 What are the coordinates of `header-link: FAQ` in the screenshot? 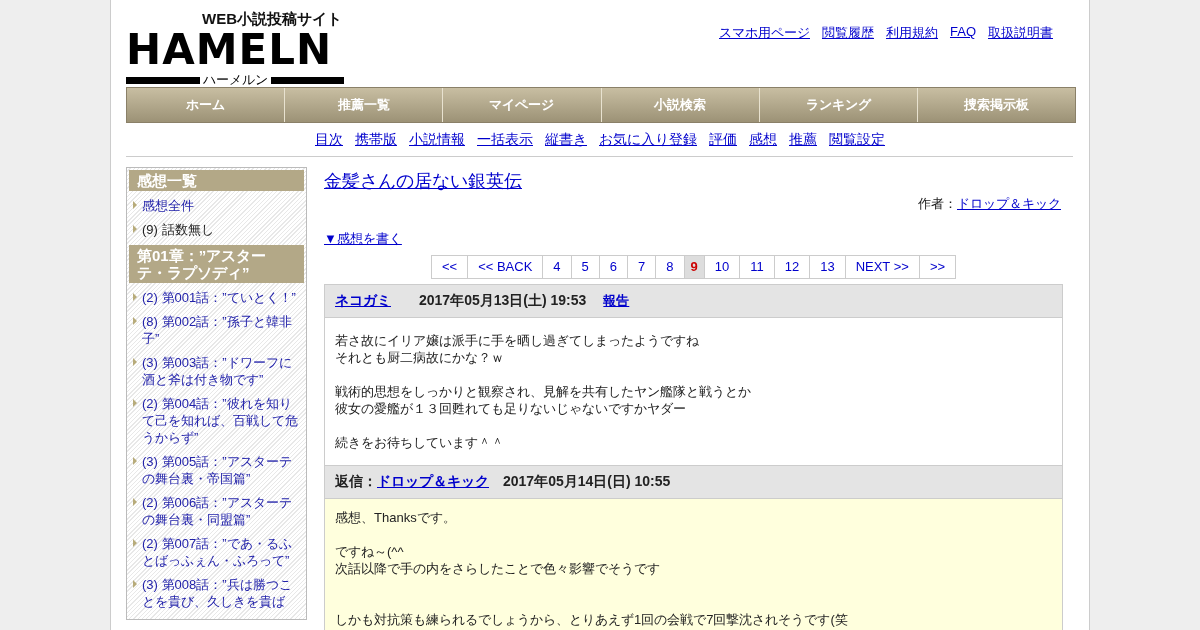 It's located at (963, 31).